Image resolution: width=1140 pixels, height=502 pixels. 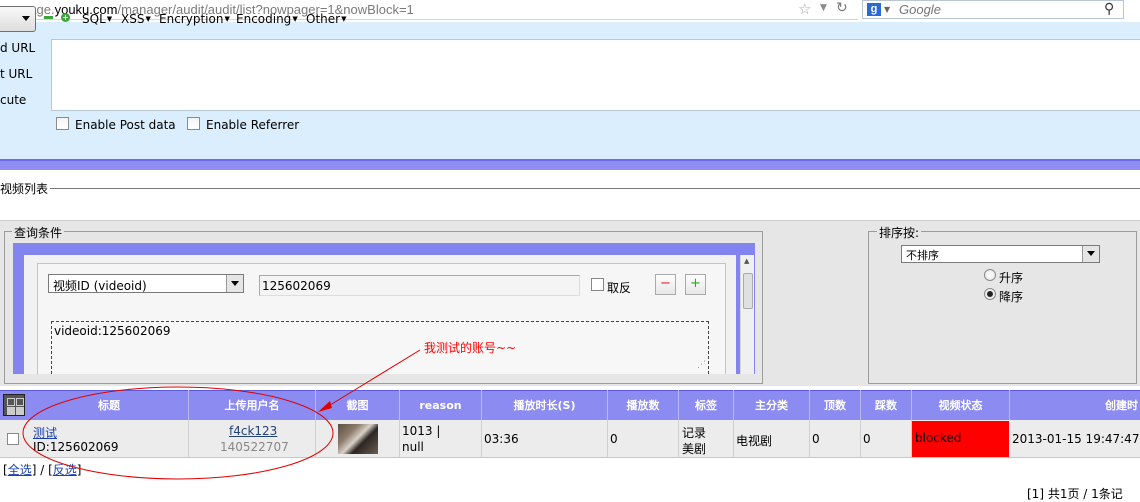 I want to click on up-value: 0, so click(x=816, y=439).